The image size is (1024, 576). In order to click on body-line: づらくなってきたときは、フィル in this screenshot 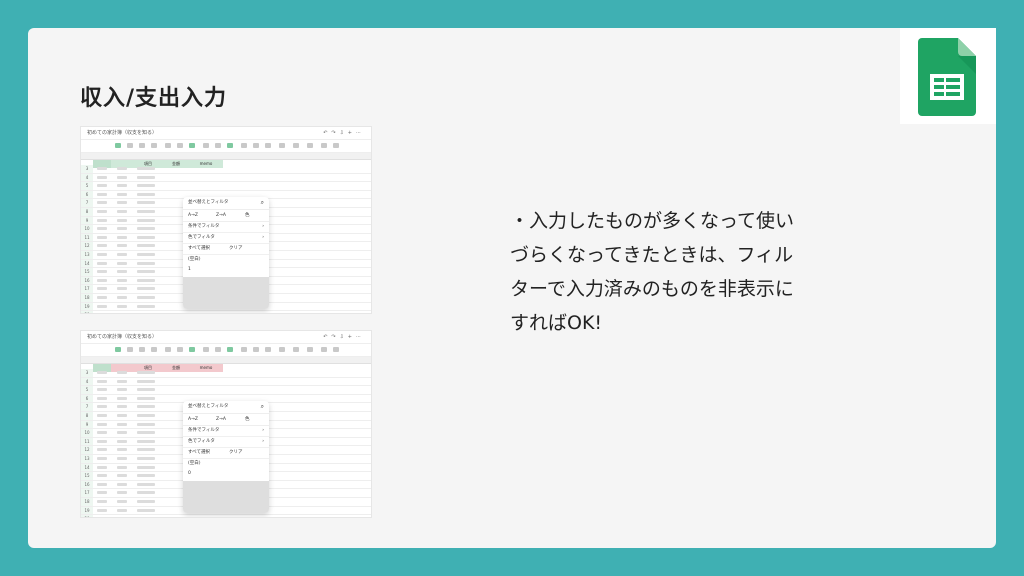, I will do `click(652, 255)`.